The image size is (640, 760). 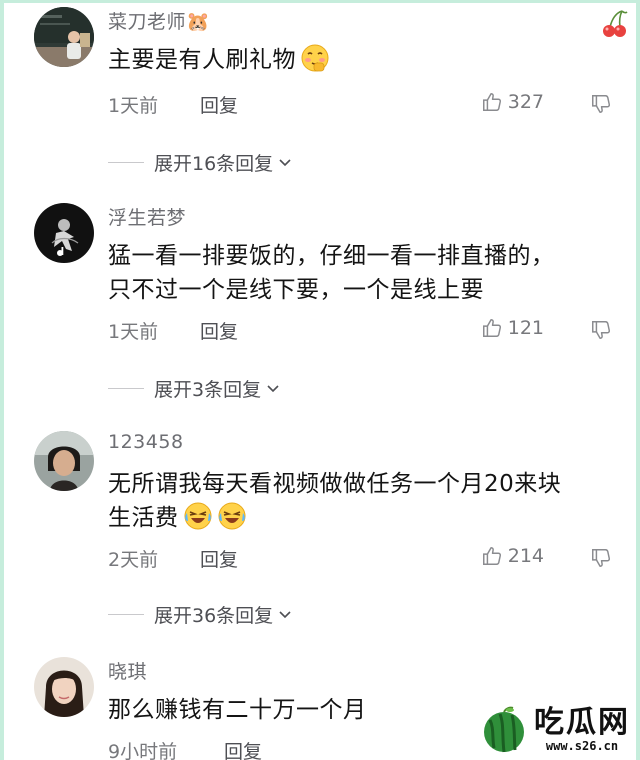 I want to click on expand-replies-label: 展开36条回复, so click(x=214, y=616).